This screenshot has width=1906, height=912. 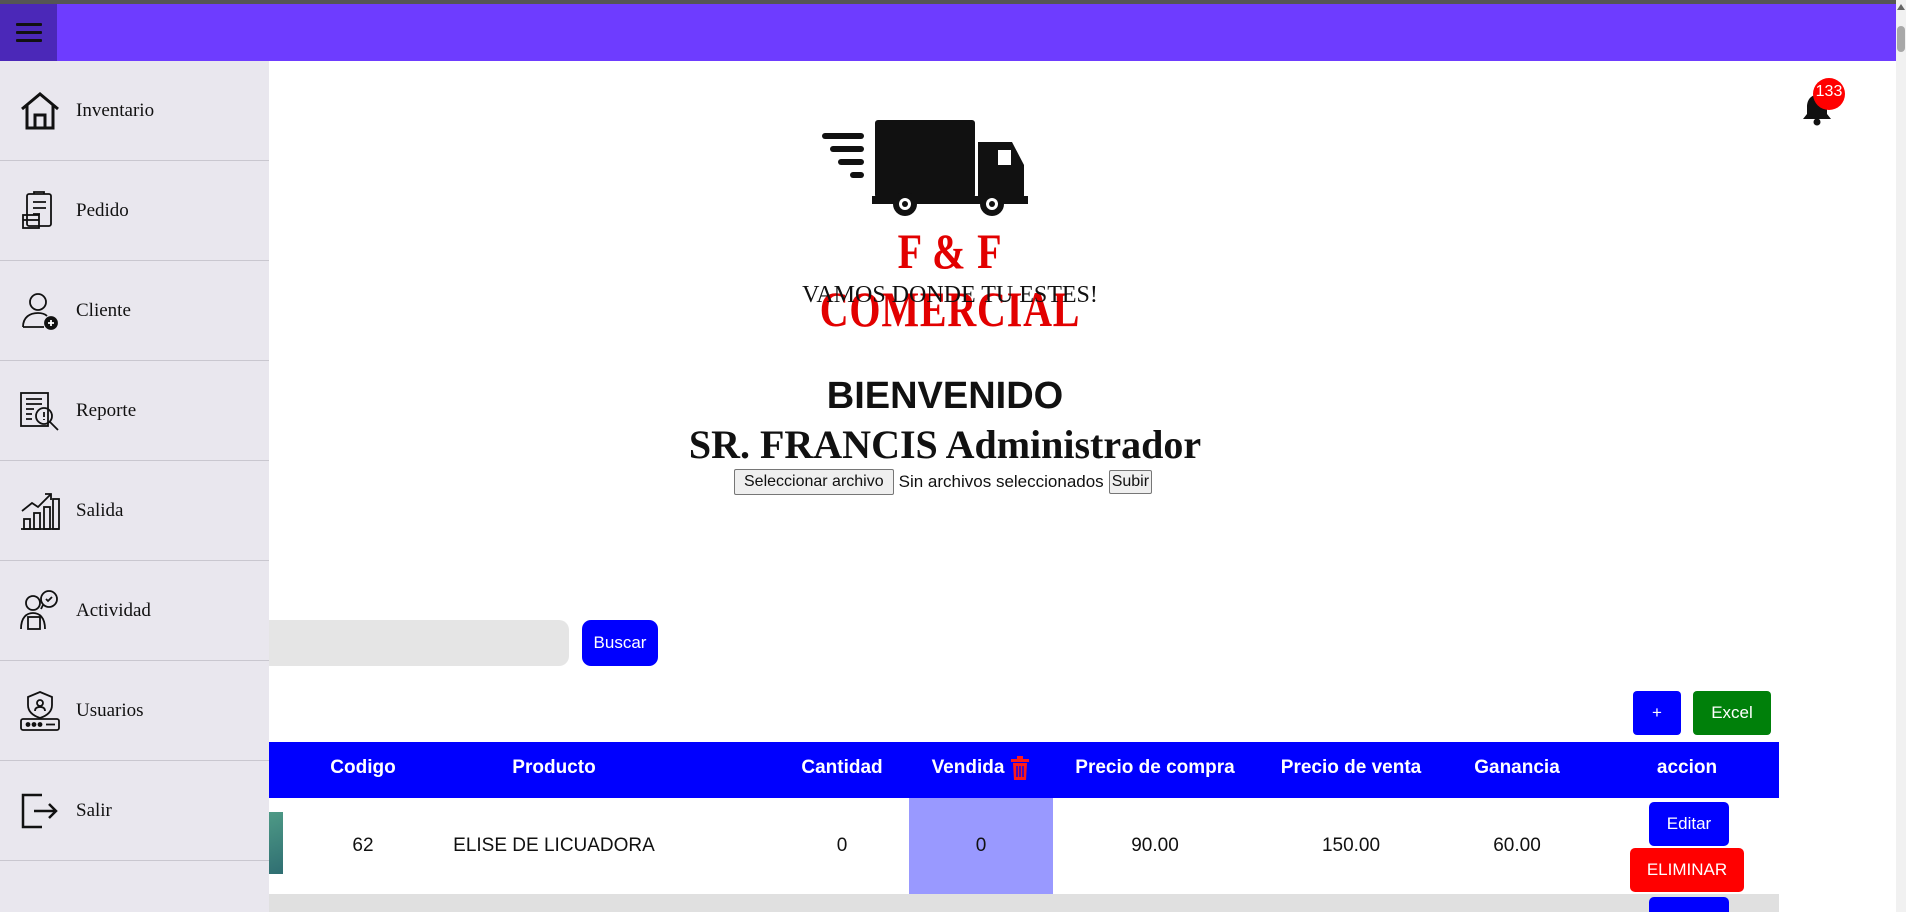 I want to click on growth-chart-icon, so click(x=40, y=511).